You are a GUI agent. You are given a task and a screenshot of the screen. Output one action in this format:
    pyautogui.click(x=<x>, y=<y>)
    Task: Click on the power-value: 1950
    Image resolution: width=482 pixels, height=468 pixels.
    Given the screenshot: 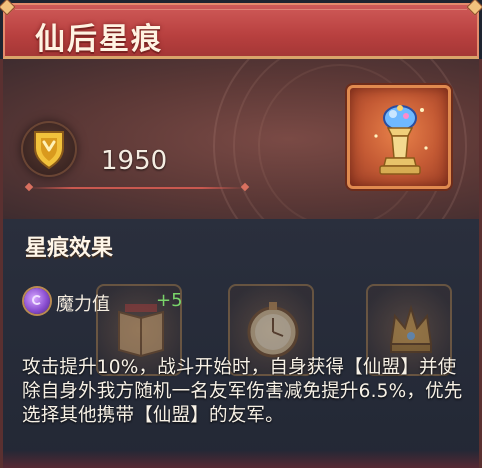 What is the action you would take?
    pyautogui.click(x=134, y=161)
    